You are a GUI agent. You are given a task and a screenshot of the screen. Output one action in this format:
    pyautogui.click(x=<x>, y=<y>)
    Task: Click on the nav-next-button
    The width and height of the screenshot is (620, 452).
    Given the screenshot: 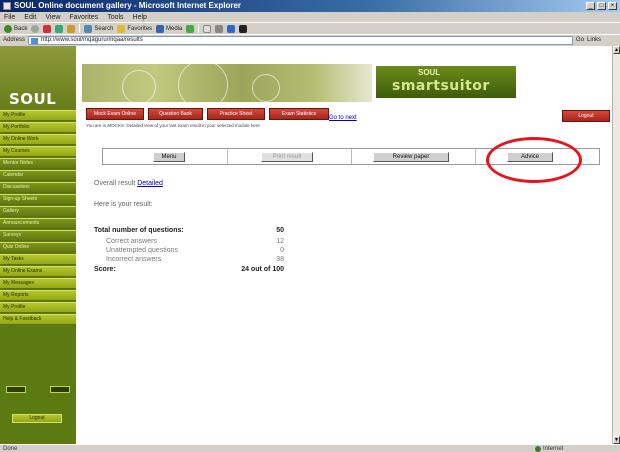 What is the action you would take?
    pyautogui.click(x=60, y=389)
    